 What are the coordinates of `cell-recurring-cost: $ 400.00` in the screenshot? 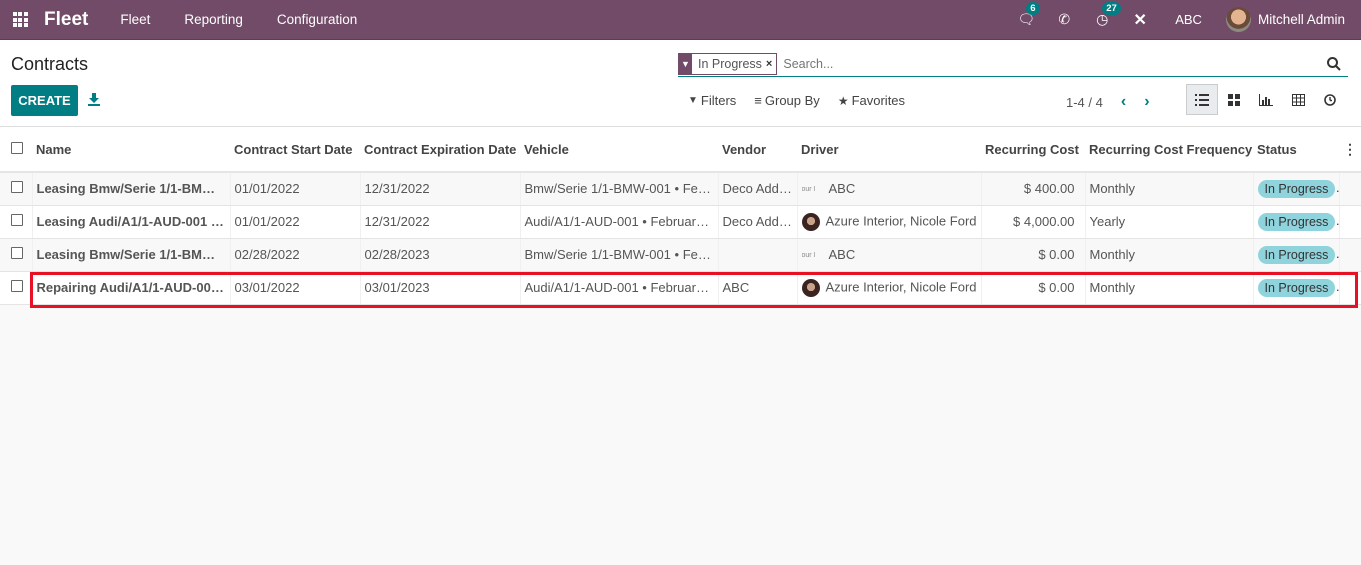 It's located at (1033, 189).